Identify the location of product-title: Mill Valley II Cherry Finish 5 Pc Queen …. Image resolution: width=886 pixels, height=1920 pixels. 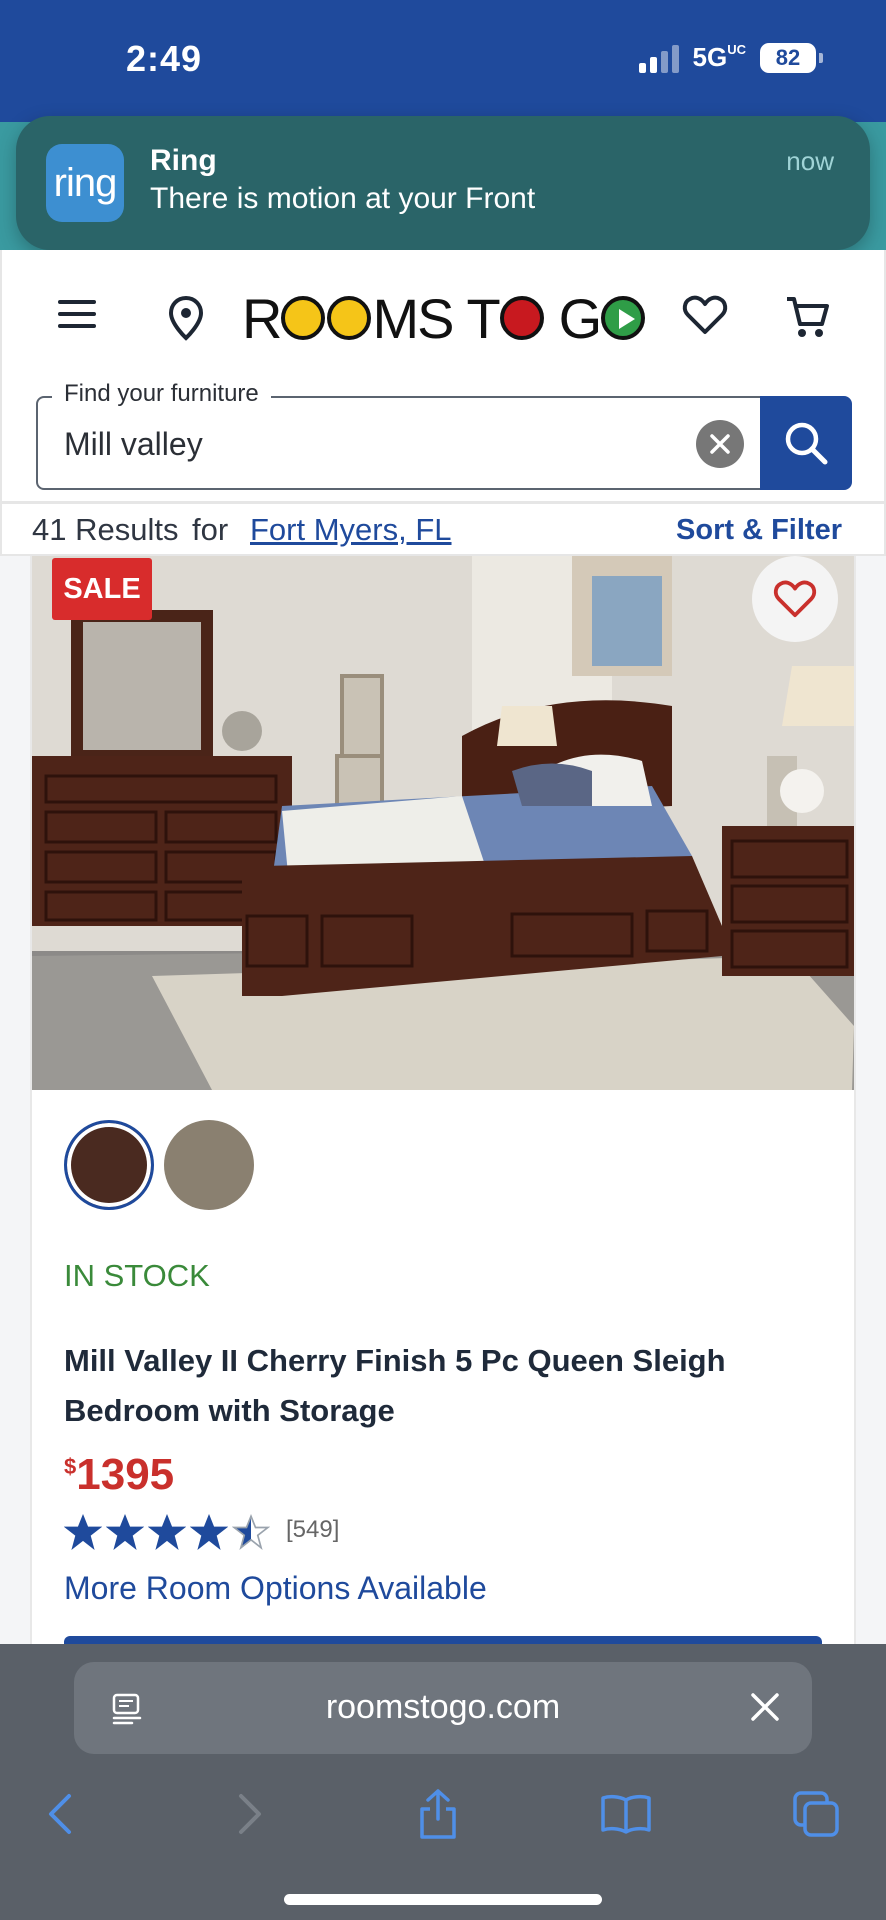
(434, 1386).